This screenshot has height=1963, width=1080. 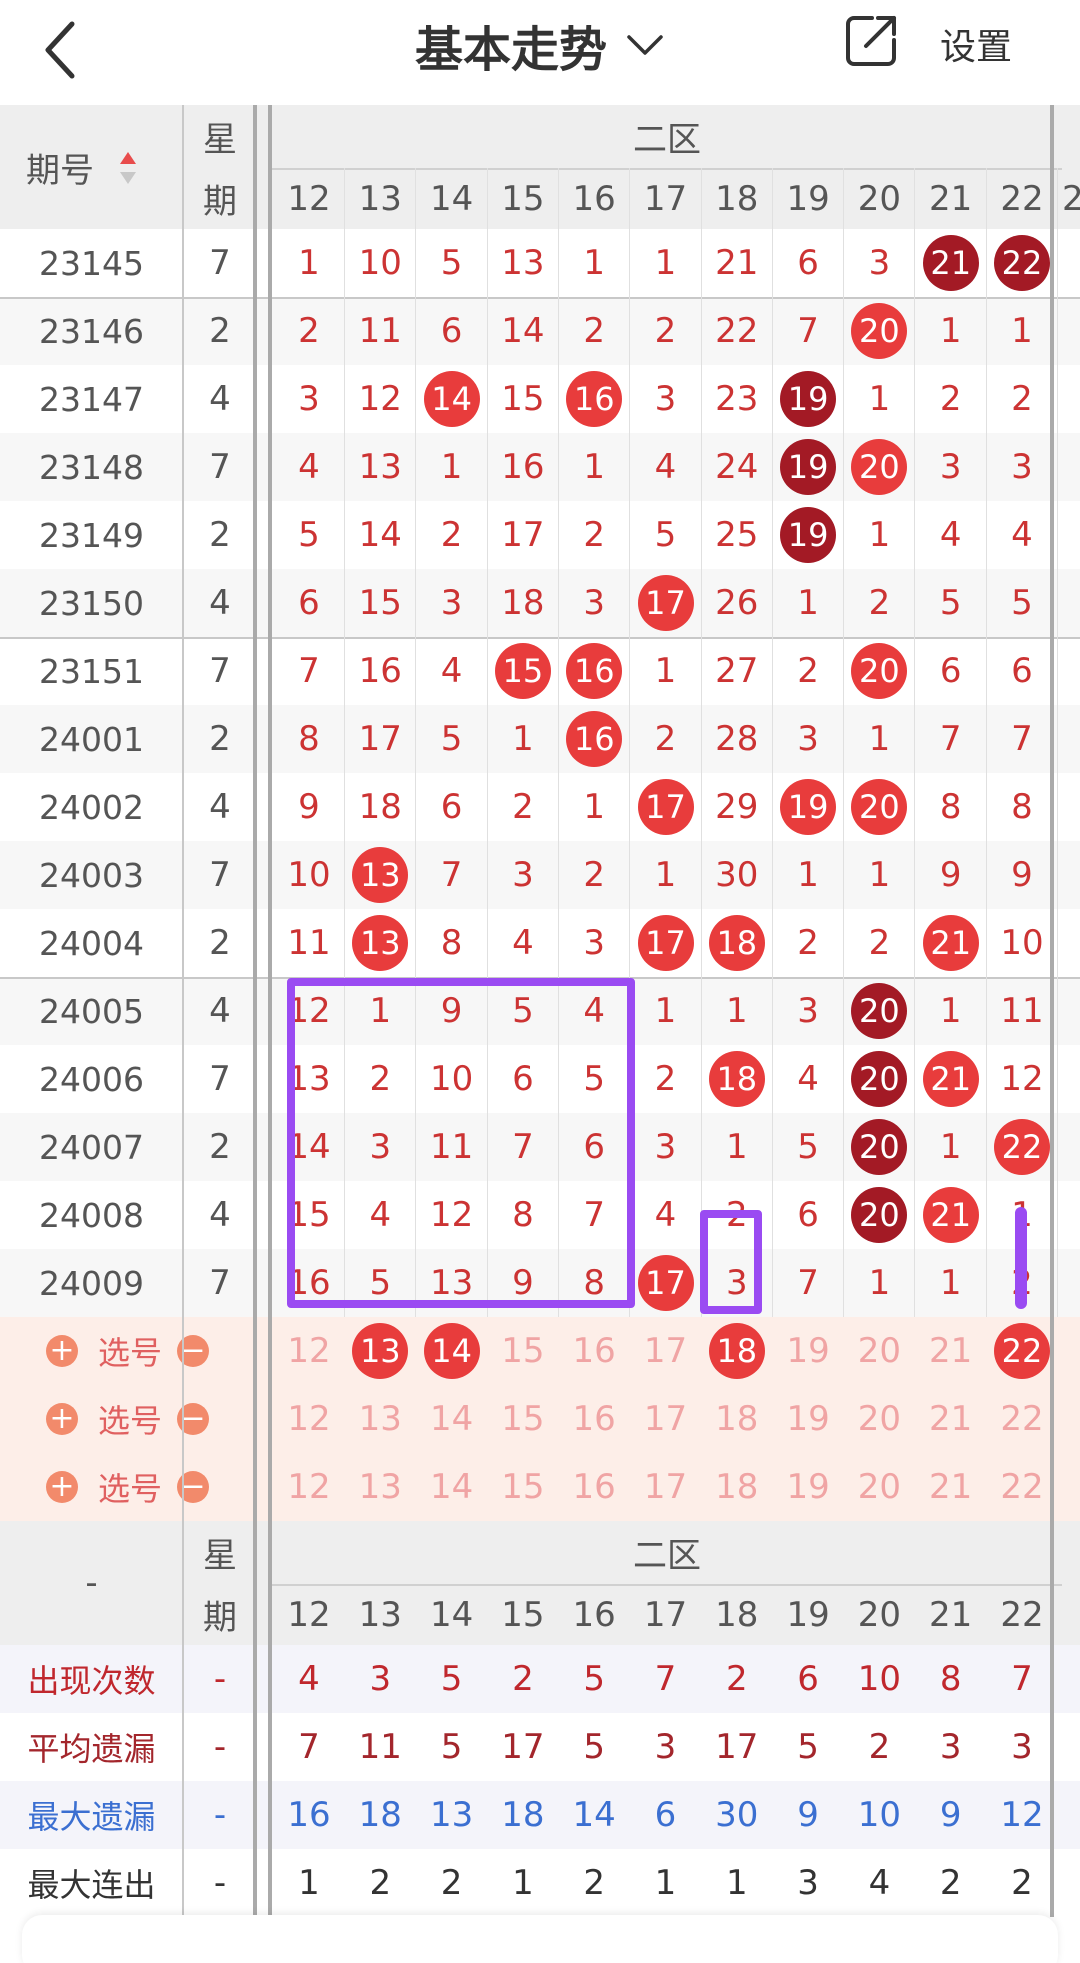 What do you see at coordinates (91, 603) in the screenshot?
I see `issue-number: 23150` at bounding box center [91, 603].